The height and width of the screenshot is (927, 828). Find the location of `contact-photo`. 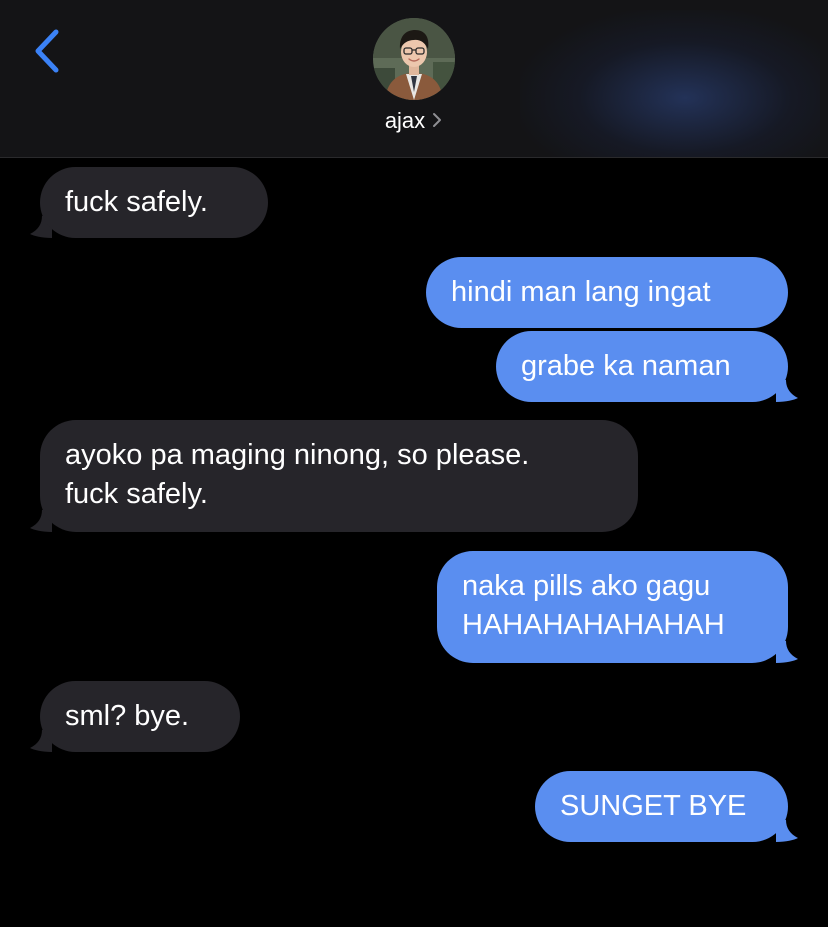

contact-photo is located at coordinates (414, 59).